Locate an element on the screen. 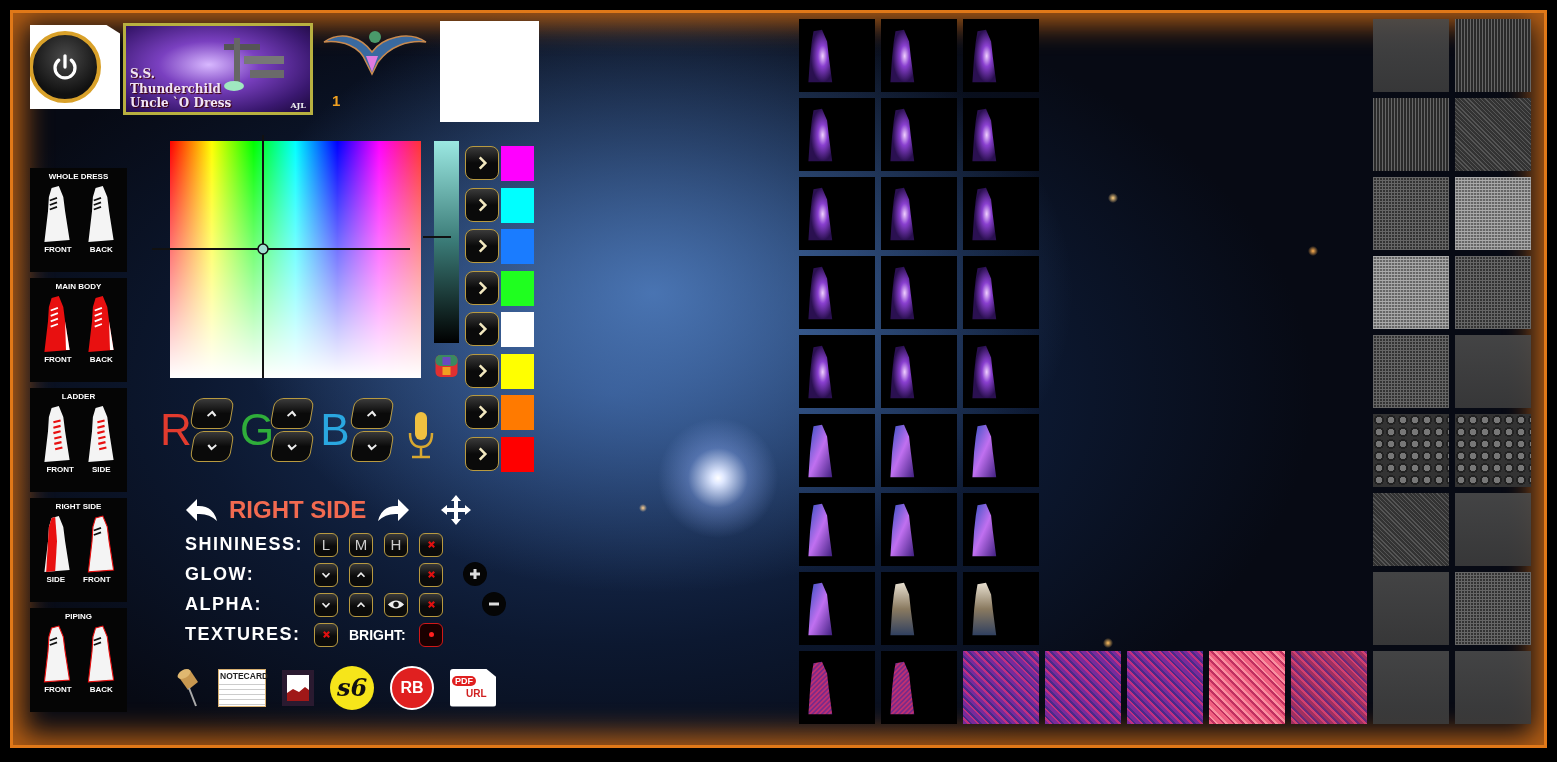 The height and width of the screenshot is (762, 1557). cross-icon is located at coordinates (431, 544).